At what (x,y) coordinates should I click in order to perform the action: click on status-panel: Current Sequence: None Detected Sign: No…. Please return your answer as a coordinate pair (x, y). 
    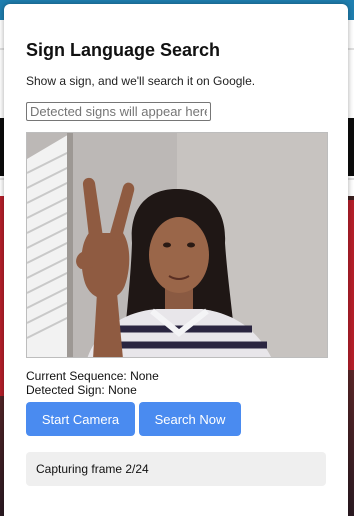
    Looking at the image, I should click on (92, 383).